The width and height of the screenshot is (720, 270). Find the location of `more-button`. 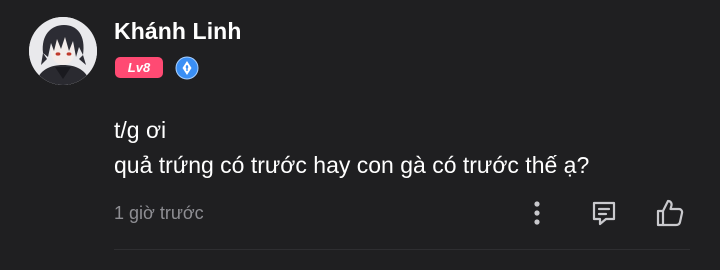

more-button is located at coordinates (537, 213).